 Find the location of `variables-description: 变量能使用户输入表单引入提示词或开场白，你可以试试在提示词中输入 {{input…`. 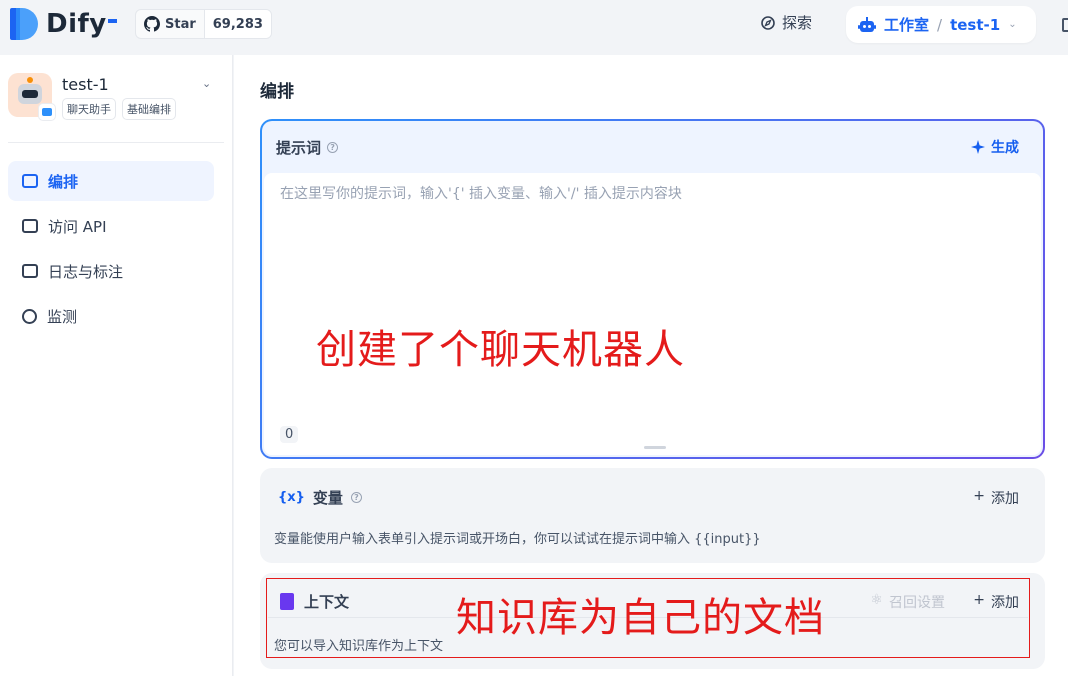

variables-description: 变量能使用户输入表单引入提示词或开场白，你可以试试在提示词中输入 {{input… is located at coordinates (517, 539).